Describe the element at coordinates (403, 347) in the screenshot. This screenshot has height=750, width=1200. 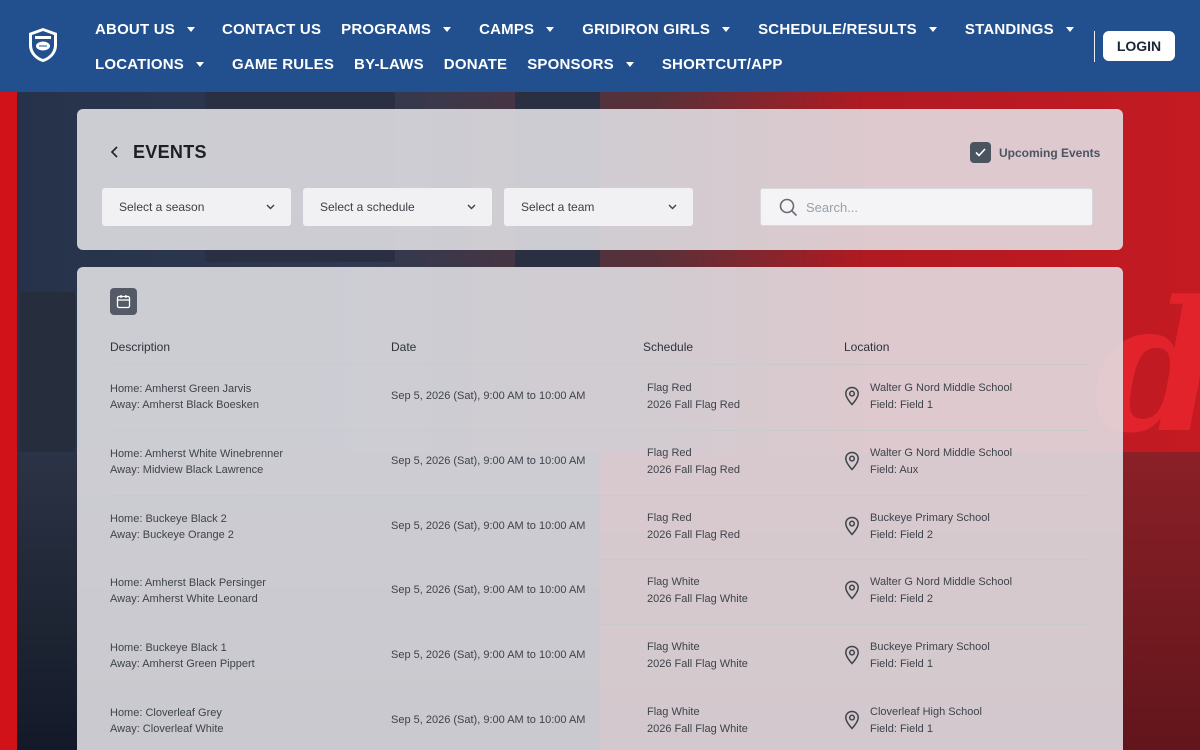
I see `column-header-date: Date` at that location.